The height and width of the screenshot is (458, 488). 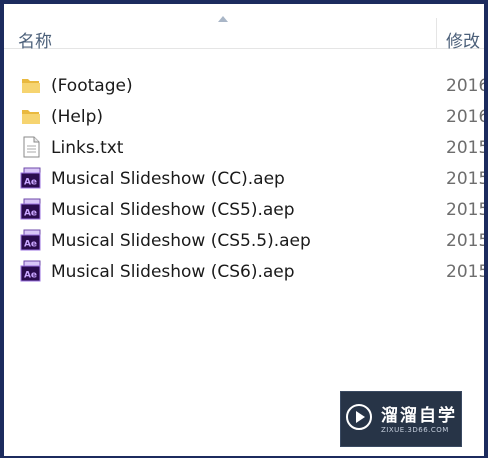 I want to click on file-row-aep-cs55: Ae Musical Slideshow (CS5.5).aep 2015, so click(x=244, y=241).